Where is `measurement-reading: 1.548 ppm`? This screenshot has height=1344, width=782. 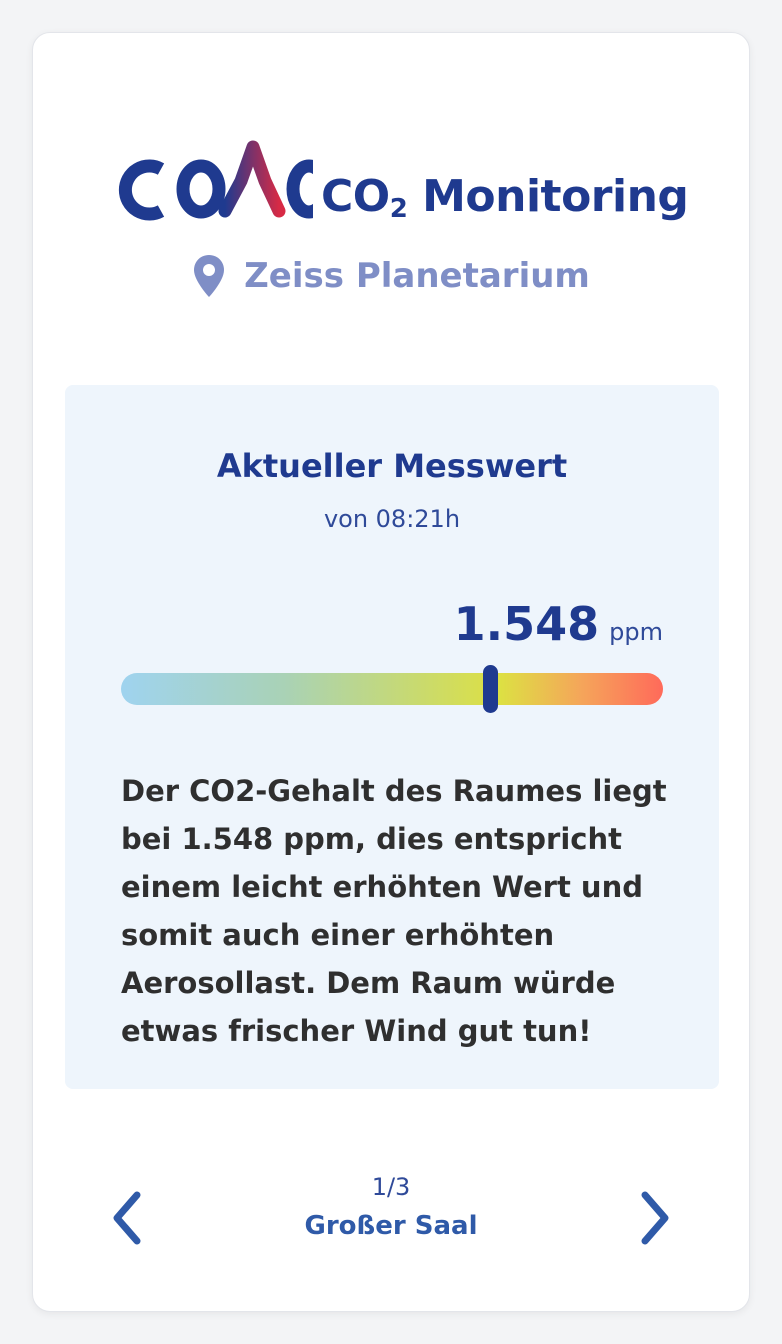
measurement-reading: 1.548 ppm is located at coordinates (558, 624).